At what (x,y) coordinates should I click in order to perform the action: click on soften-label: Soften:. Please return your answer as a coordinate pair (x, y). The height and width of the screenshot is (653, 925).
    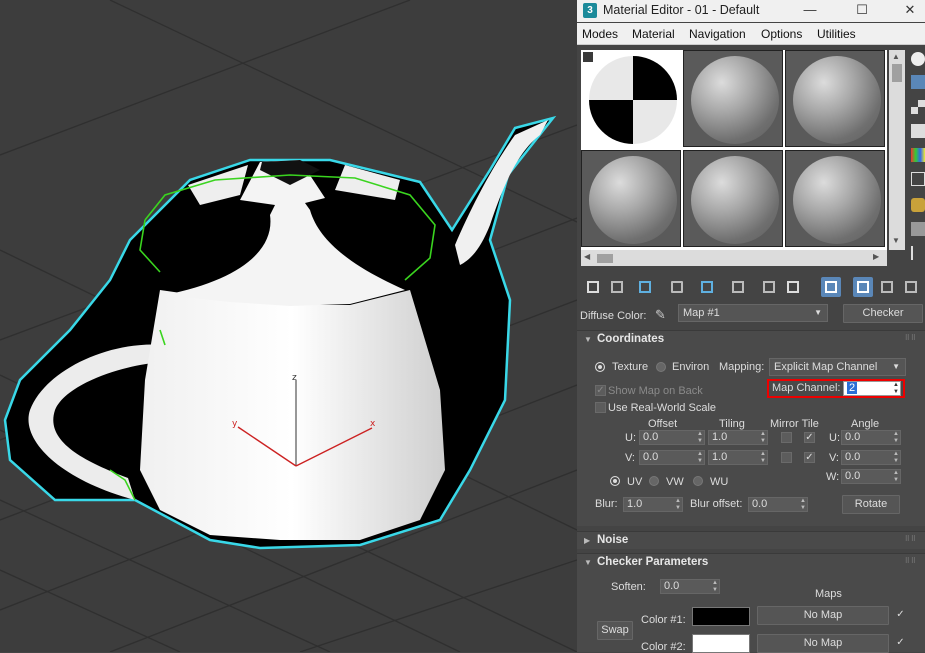
    Looking at the image, I should click on (628, 587).